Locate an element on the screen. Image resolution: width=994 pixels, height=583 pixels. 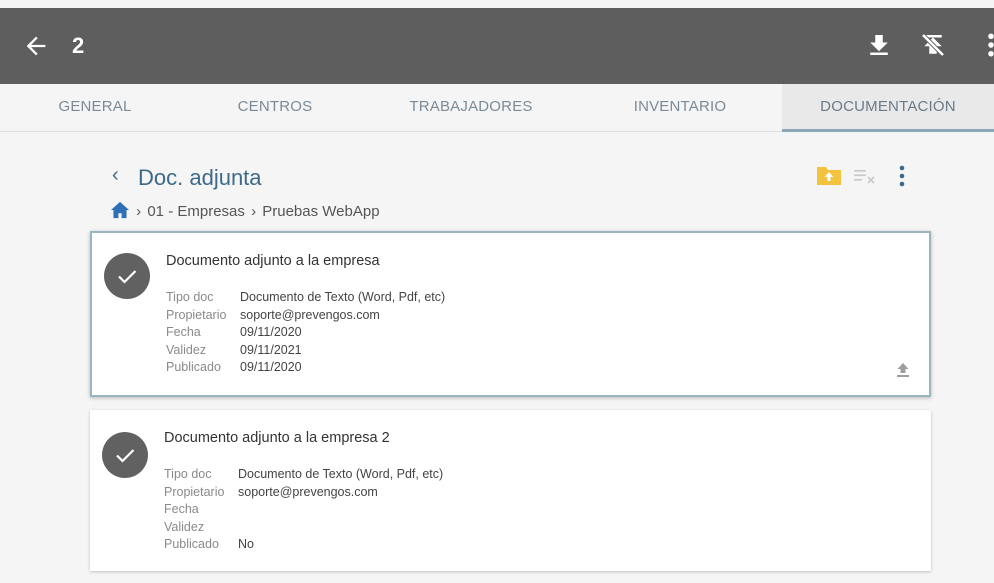
tab-general: GENERAL is located at coordinates (95, 108).